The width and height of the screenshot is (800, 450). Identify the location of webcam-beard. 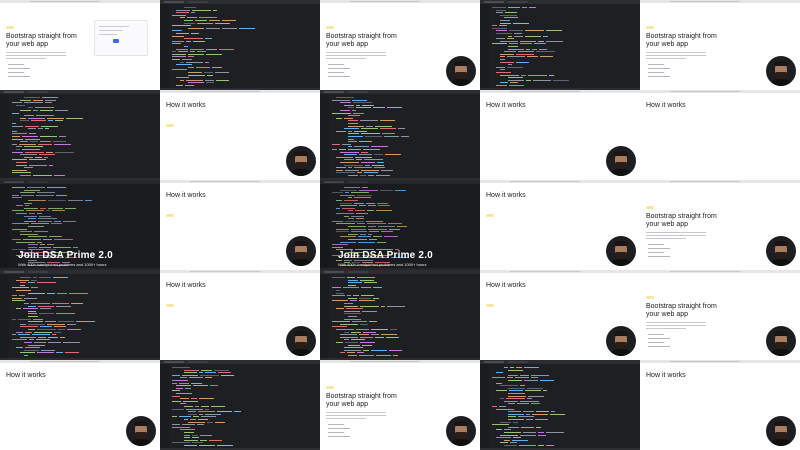
(781, 435).